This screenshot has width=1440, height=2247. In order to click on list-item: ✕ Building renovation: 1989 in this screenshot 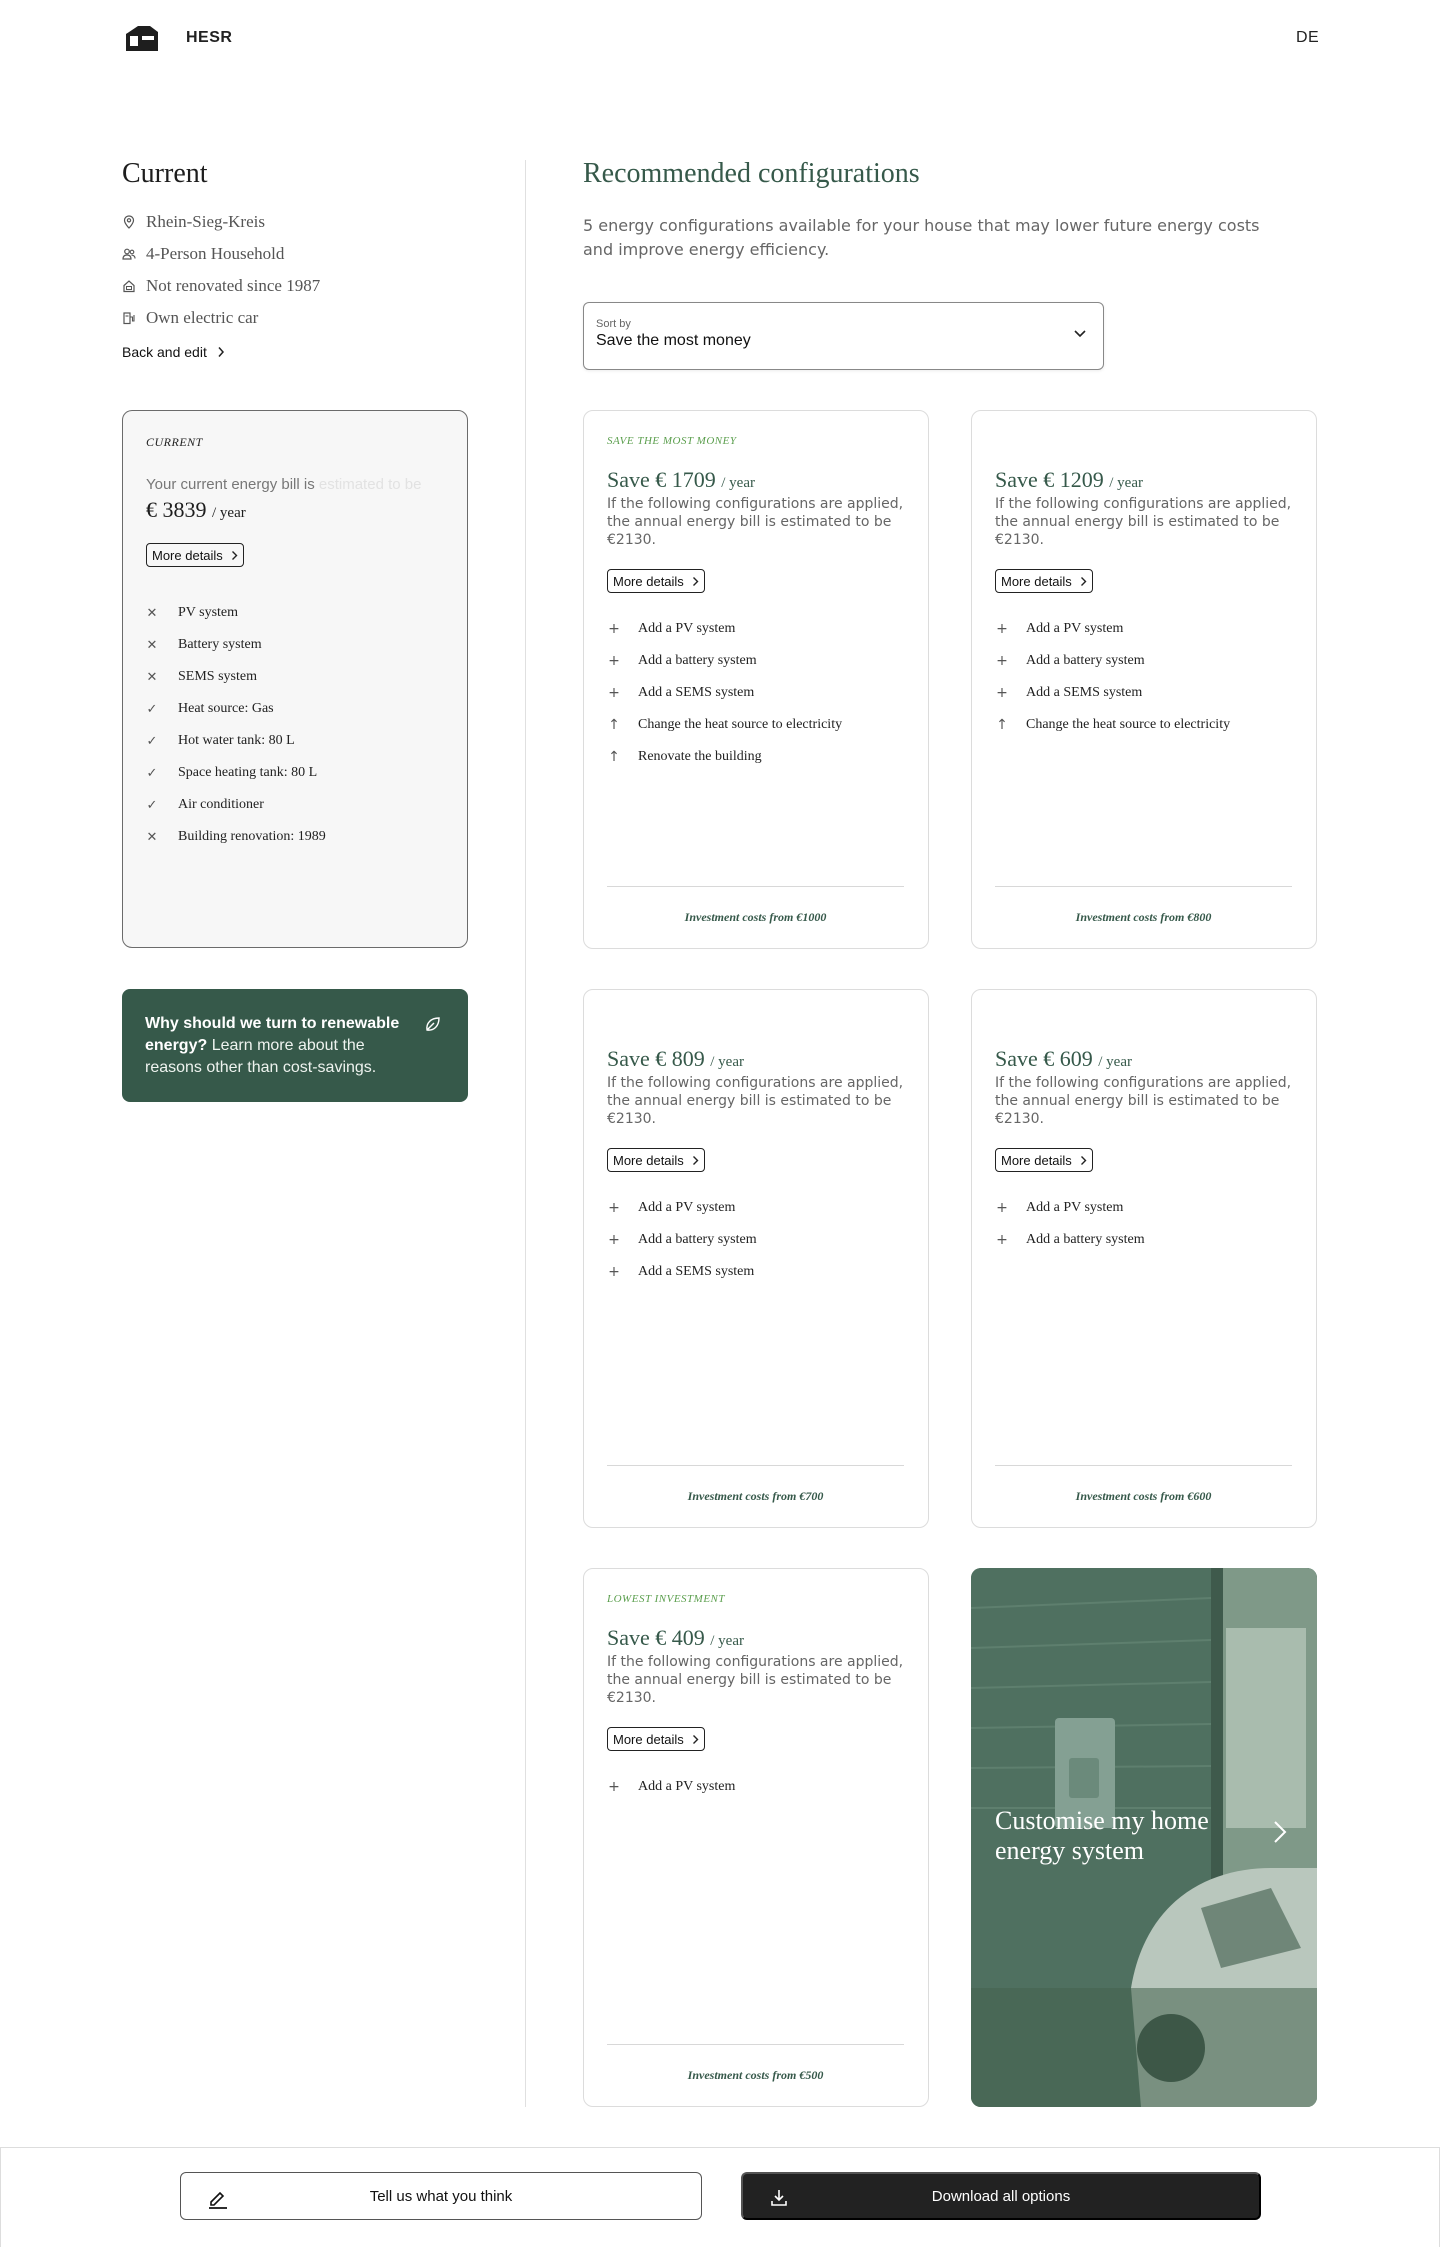, I will do `click(295, 837)`.